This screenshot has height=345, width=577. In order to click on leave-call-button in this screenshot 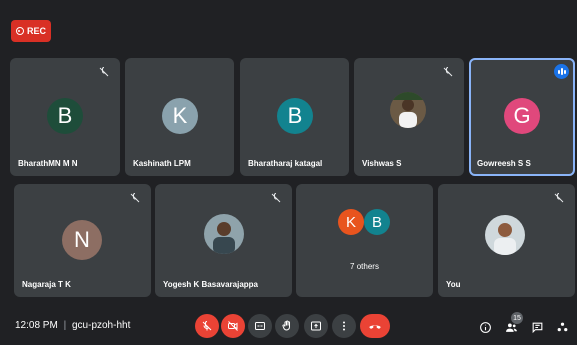, I will do `click(375, 326)`.